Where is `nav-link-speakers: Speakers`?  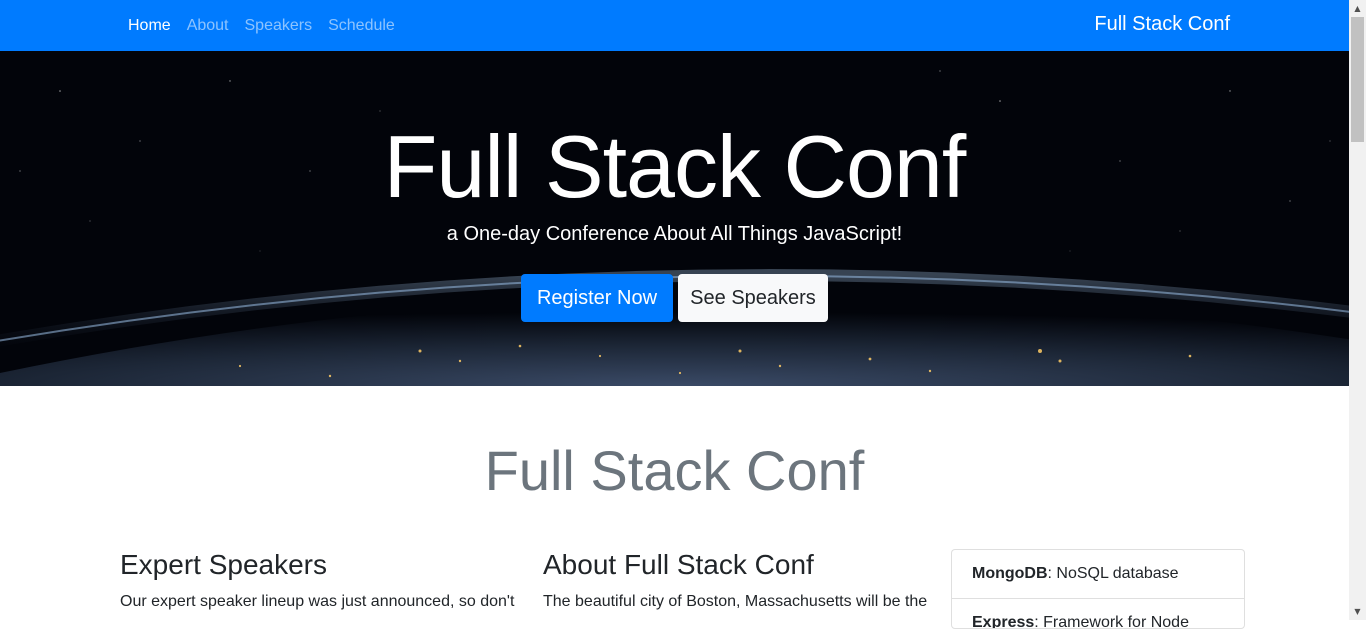
nav-link-speakers: Speakers is located at coordinates (279, 26).